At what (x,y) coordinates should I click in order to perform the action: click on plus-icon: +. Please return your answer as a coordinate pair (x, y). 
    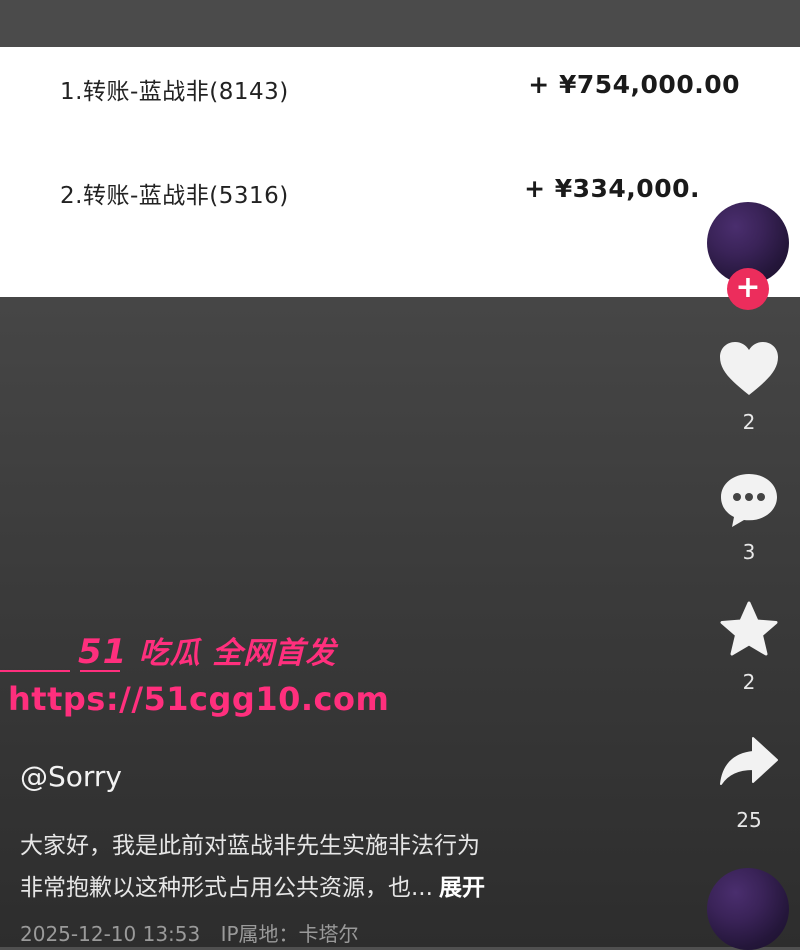
    Looking at the image, I should click on (748, 287).